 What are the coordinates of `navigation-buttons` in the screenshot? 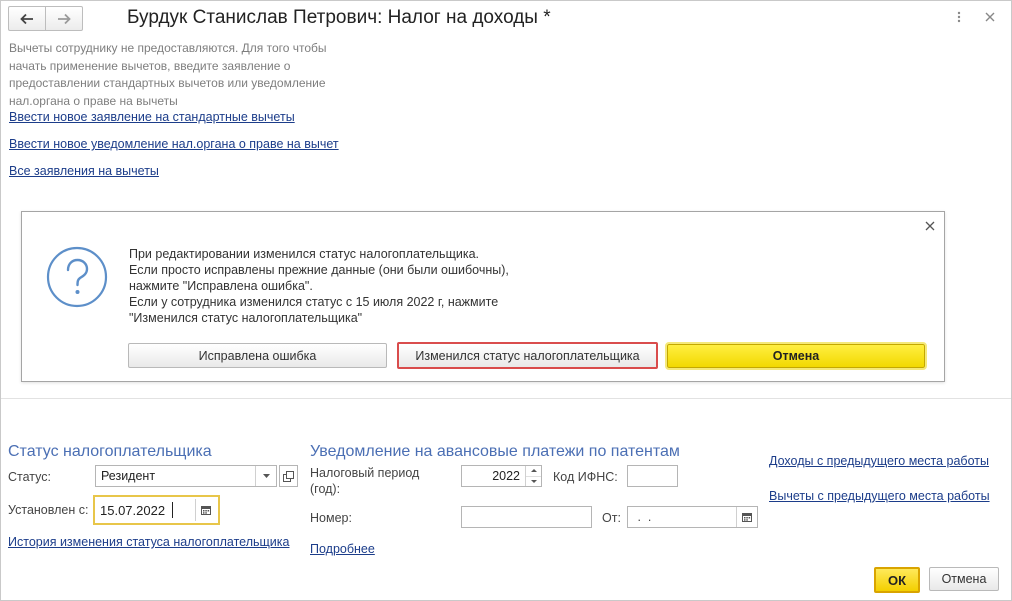 It's located at (45, 18).